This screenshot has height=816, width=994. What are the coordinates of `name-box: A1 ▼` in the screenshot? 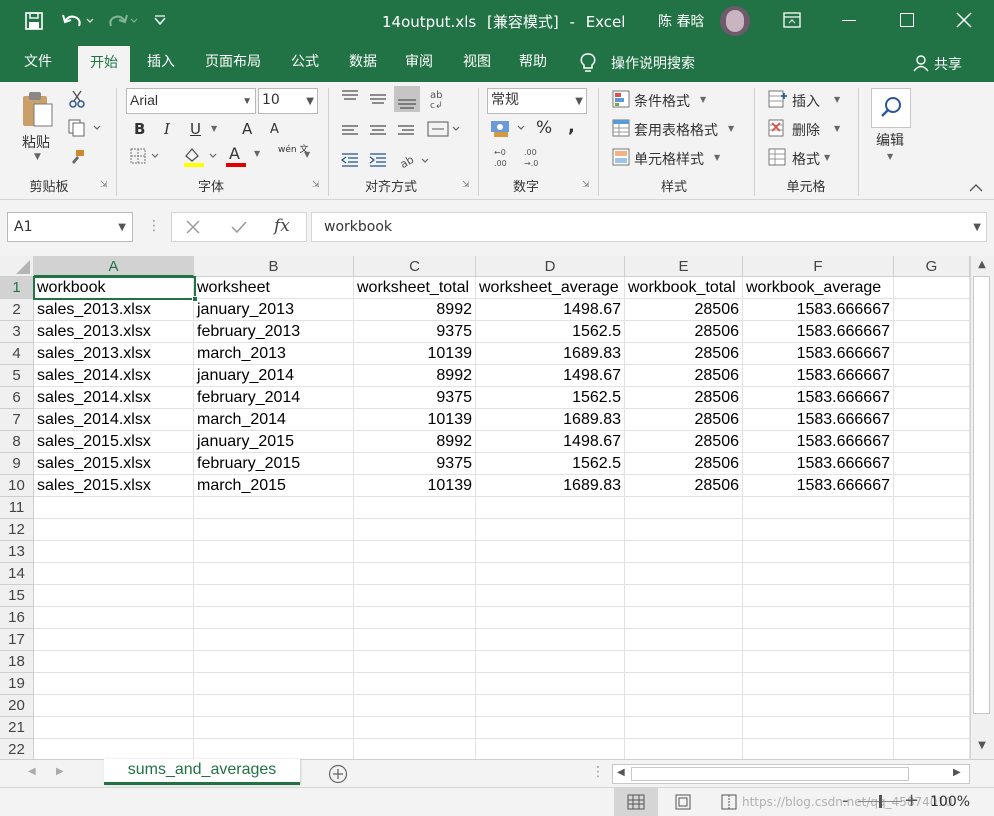 It's located at (70, 227).